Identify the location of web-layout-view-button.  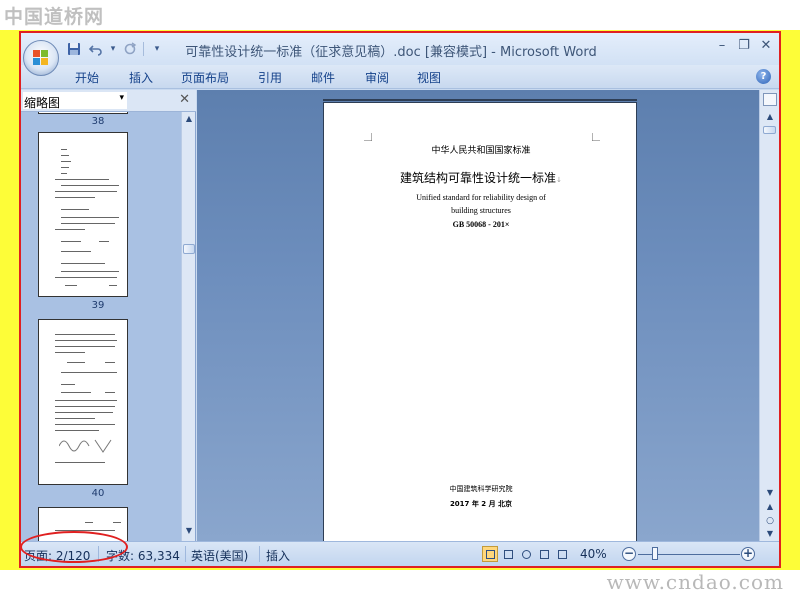
(526, 554).